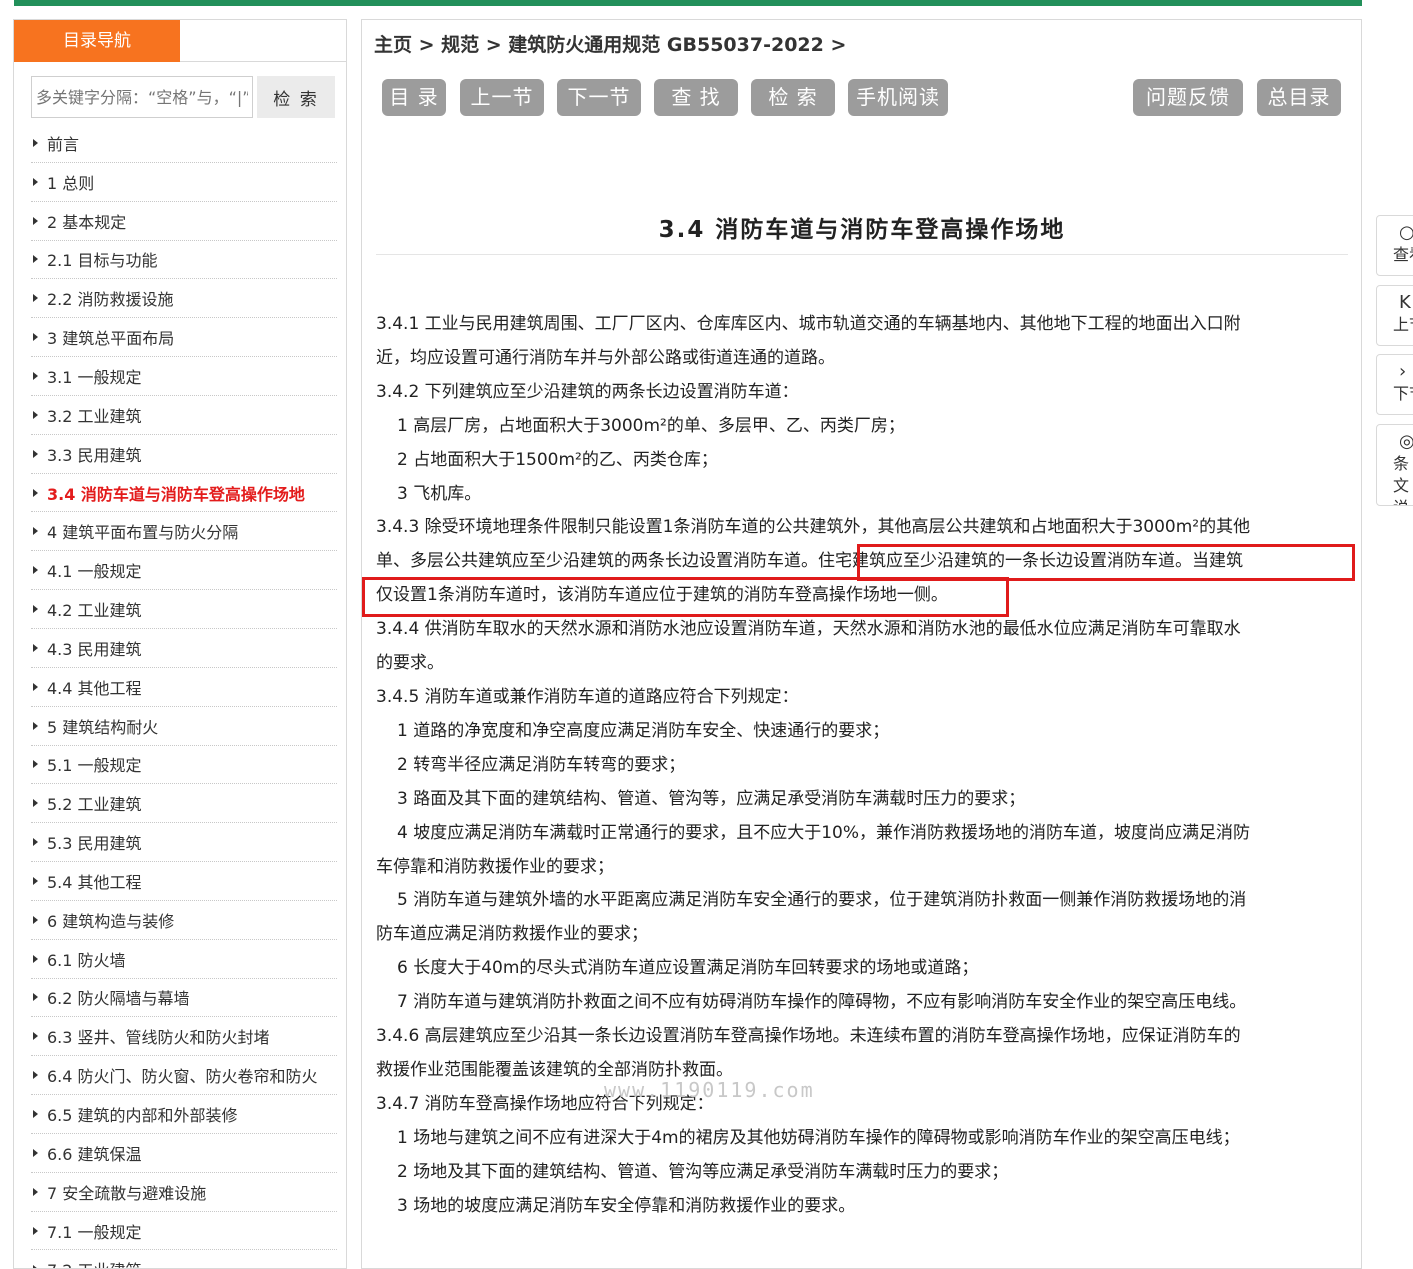  I want to click on content-line: 6 长度大于40m的尽头式消防车道应设置满足消防车回转要求的场地或道路；, so click(688, 968).